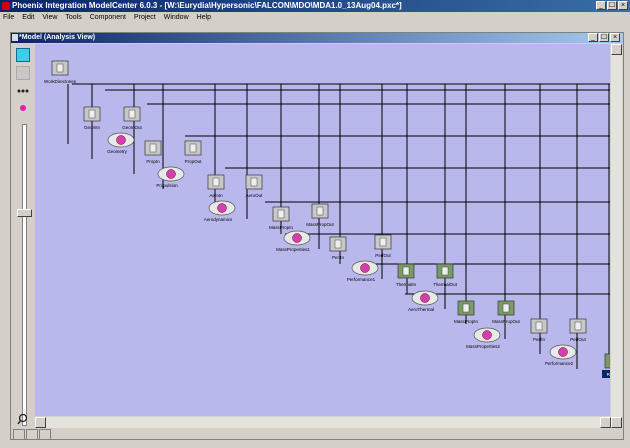 This screenshot has height=448, width=630. I want to click on view-mode-buttons, so click(32, 434).